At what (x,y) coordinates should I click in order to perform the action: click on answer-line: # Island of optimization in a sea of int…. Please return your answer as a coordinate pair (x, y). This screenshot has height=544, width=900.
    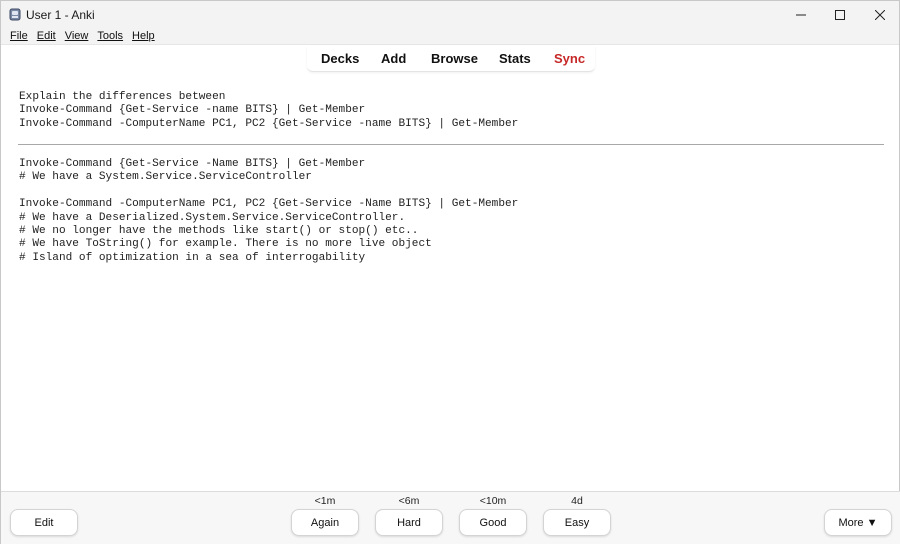
    Looking at the image, I should click on (192, 257).